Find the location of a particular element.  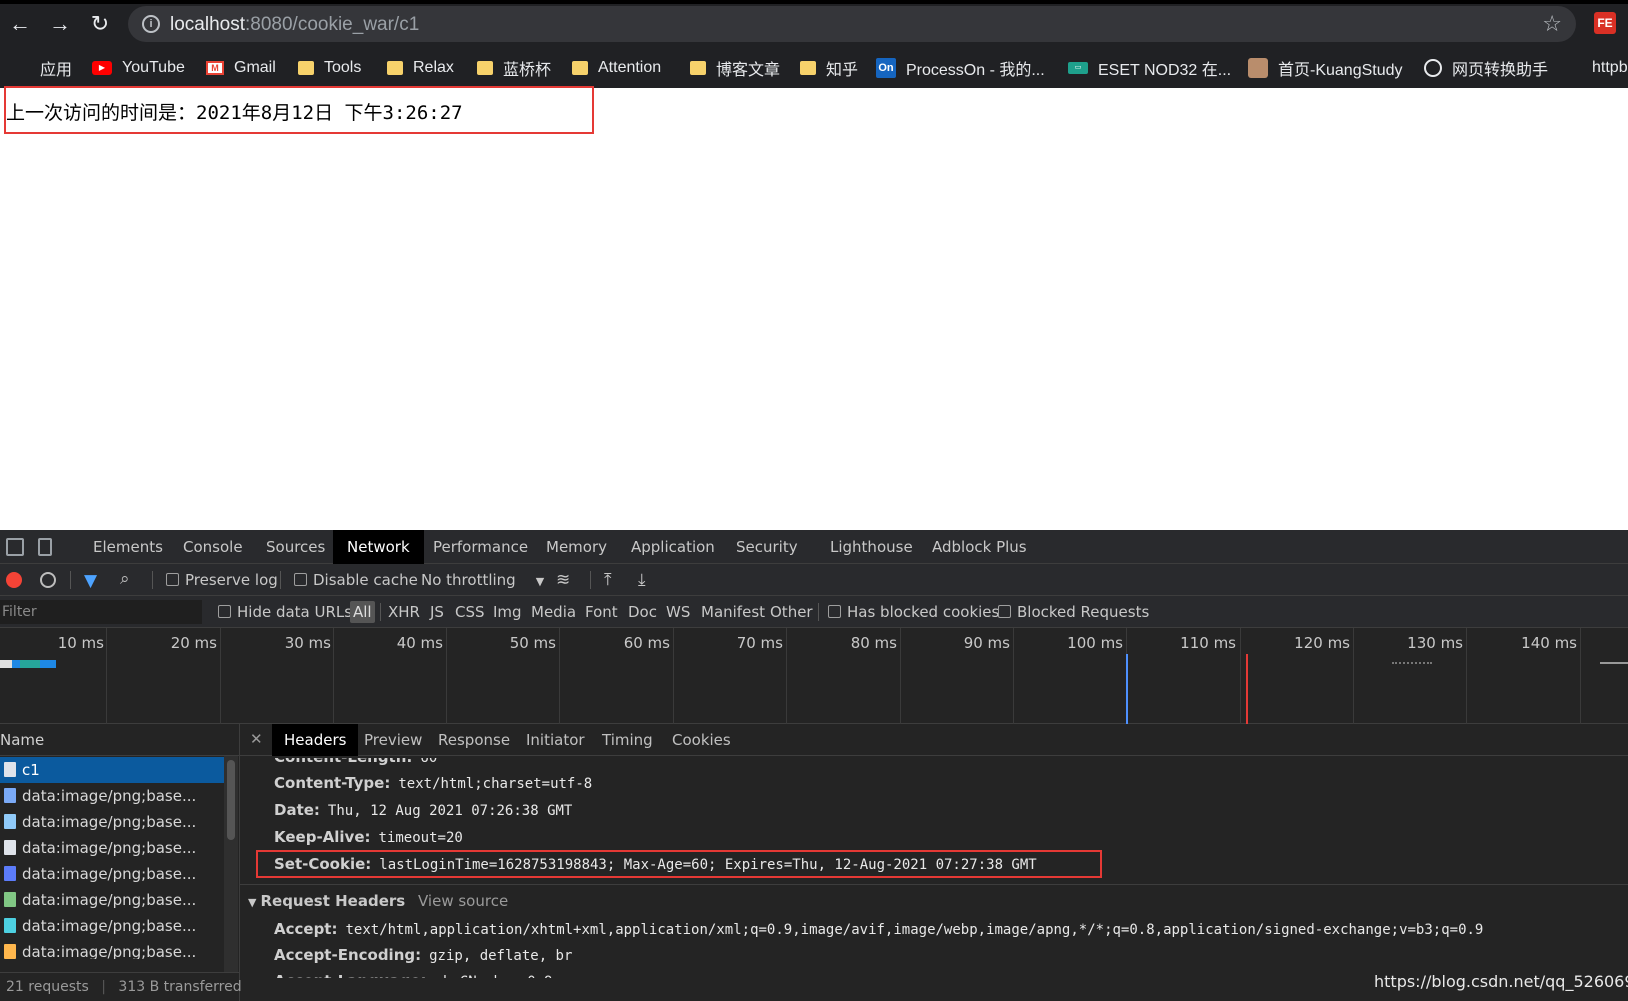

close-icon: ✕ is located at coordinates (256, 739).